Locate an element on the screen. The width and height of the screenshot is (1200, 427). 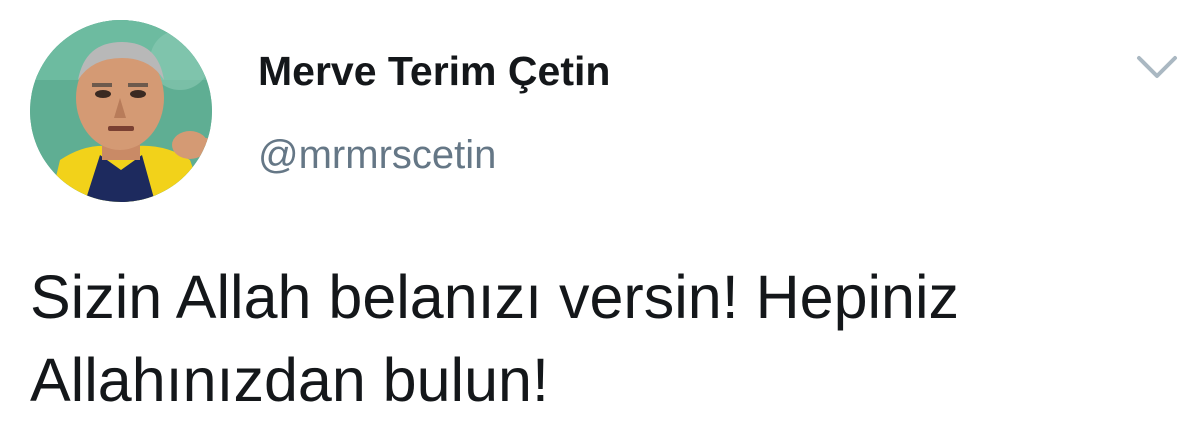
profile-photo-image is located at coordinates (121, 111).